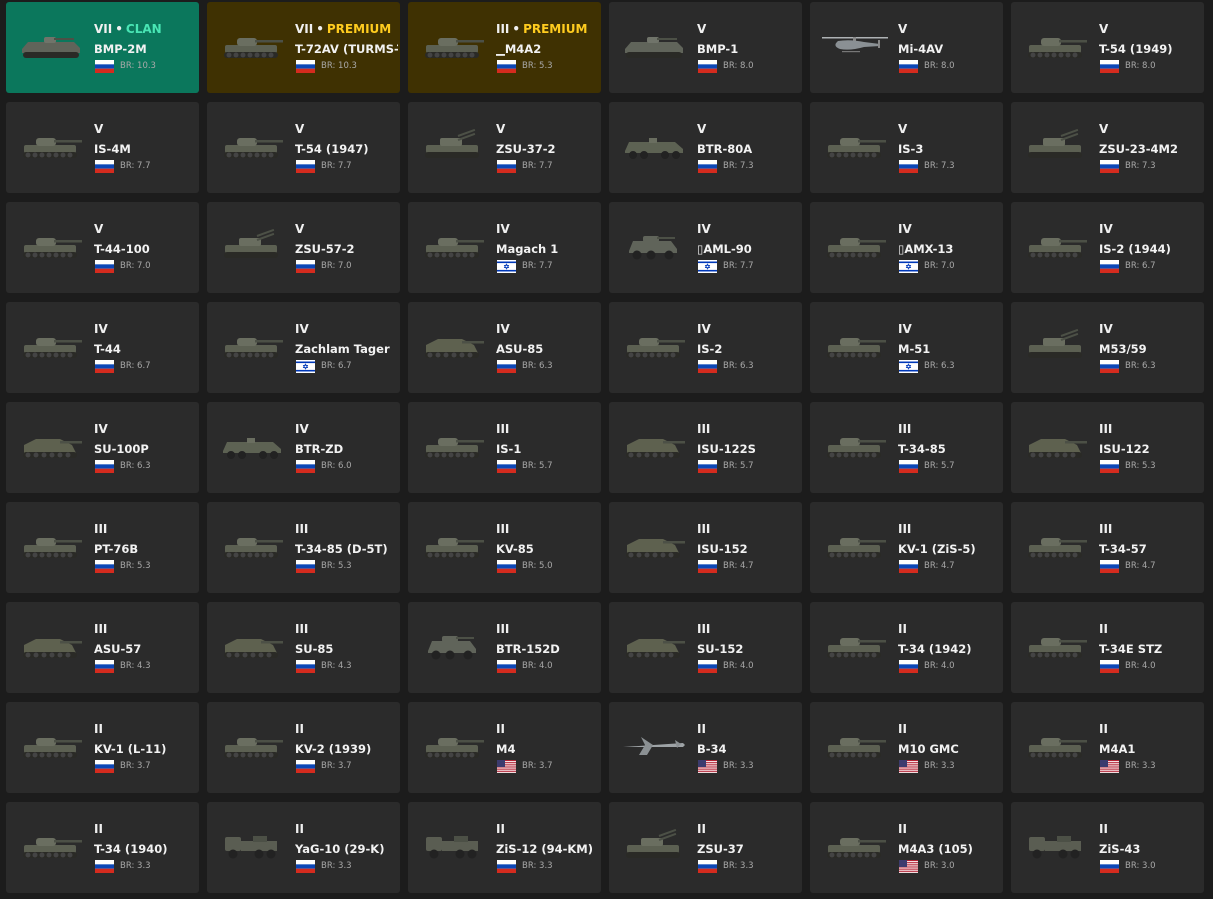 The width and height of the screenshot is (1213, 899). I want to click on vehicle-card: IV ASU-85 BR: 6.3, so click(504, 347).